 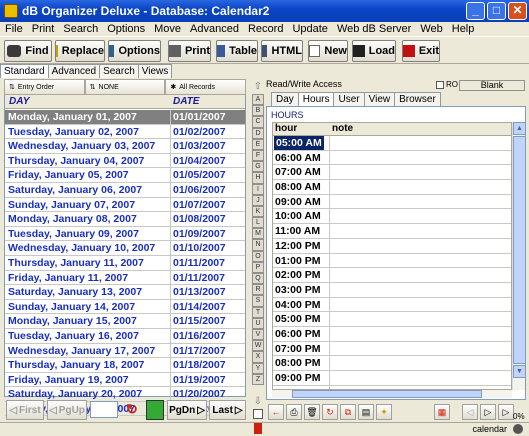 I want to click on menu-print: Print, so click(x=43, y=29).